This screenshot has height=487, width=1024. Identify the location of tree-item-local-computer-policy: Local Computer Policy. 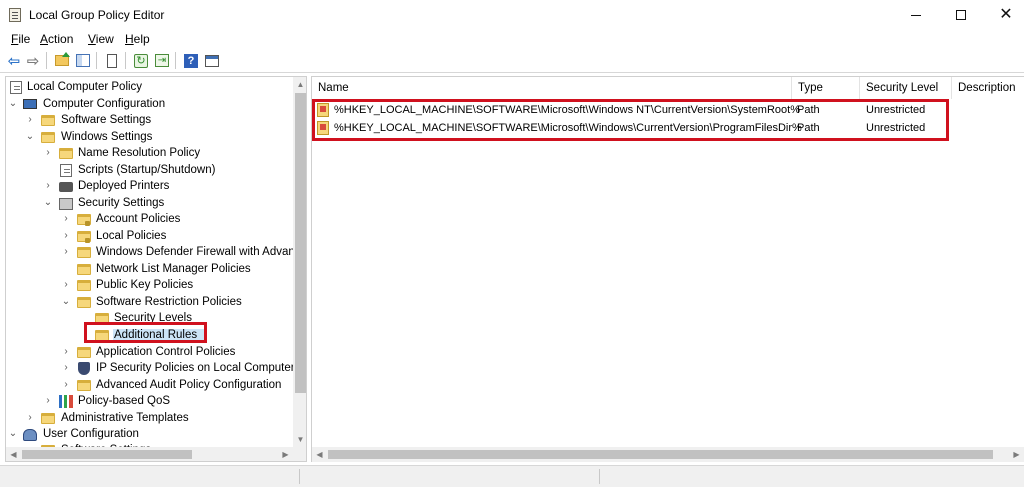
(149, 87).